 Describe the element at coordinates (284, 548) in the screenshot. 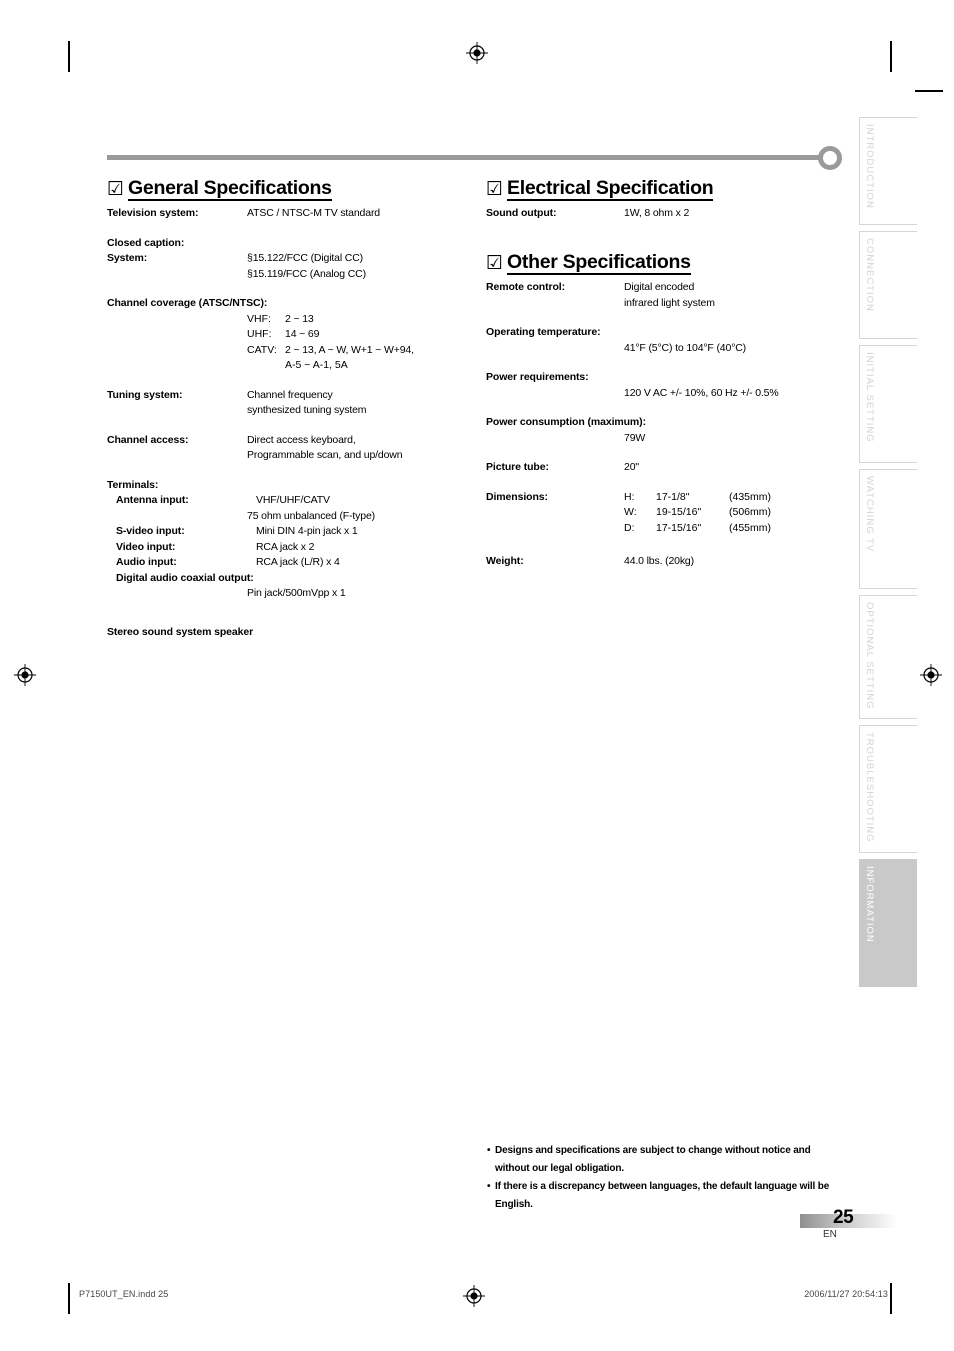

I see `spec-row-video-input: Video input: RCA jack x 2` at that location.